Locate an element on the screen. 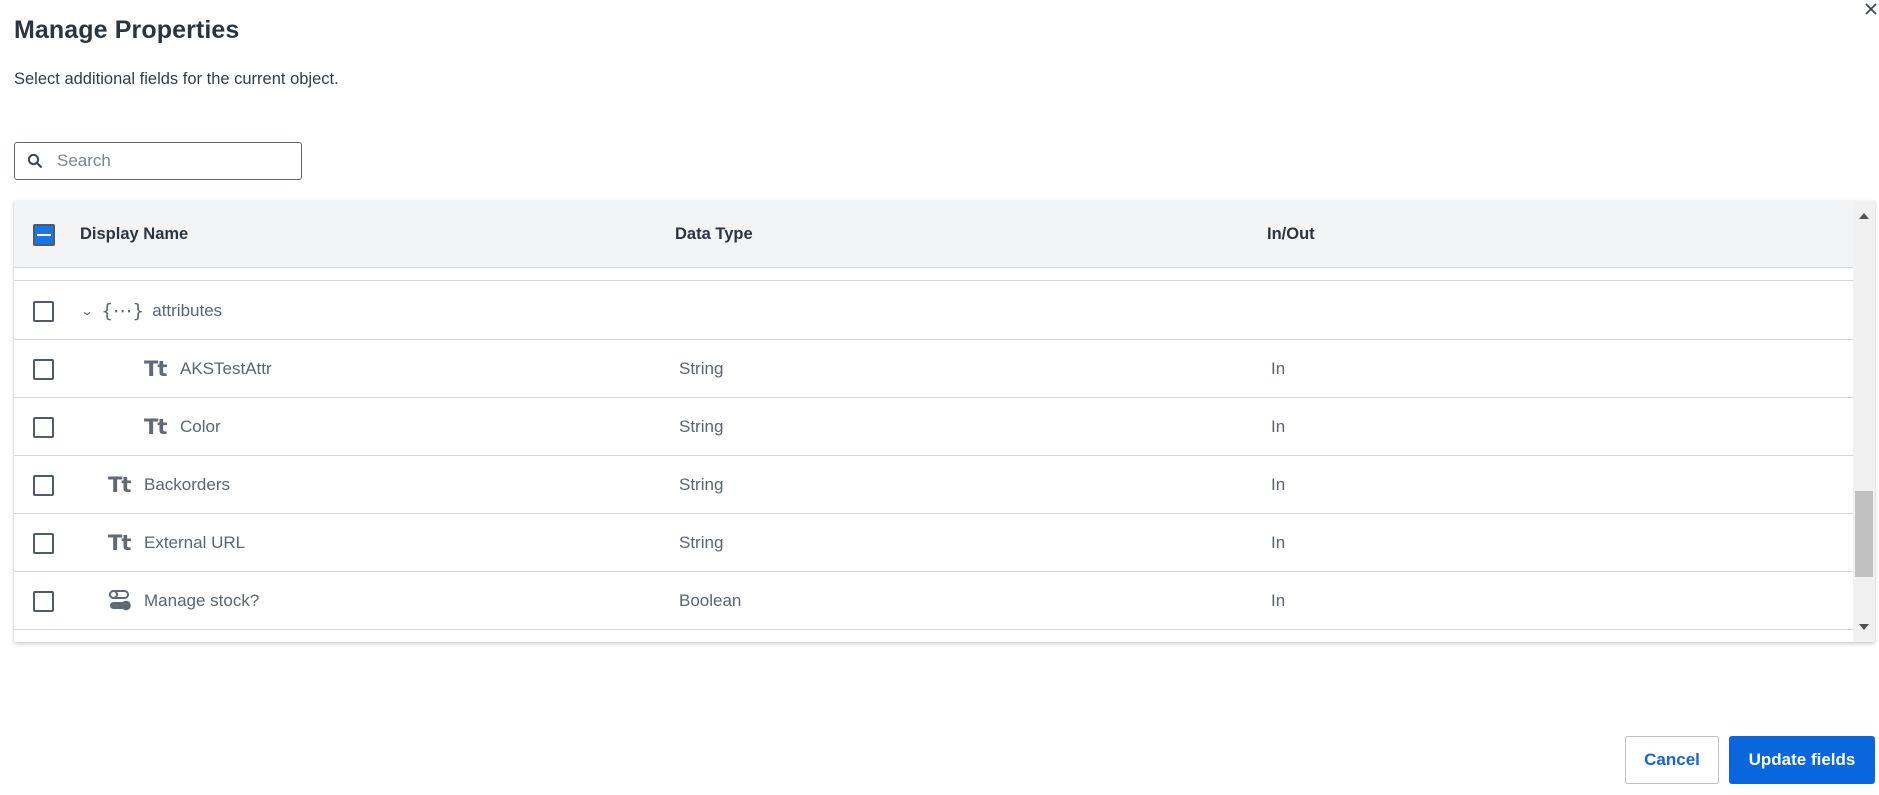  column-header-in-out: In/Out is located at coordinates (1291, 234).